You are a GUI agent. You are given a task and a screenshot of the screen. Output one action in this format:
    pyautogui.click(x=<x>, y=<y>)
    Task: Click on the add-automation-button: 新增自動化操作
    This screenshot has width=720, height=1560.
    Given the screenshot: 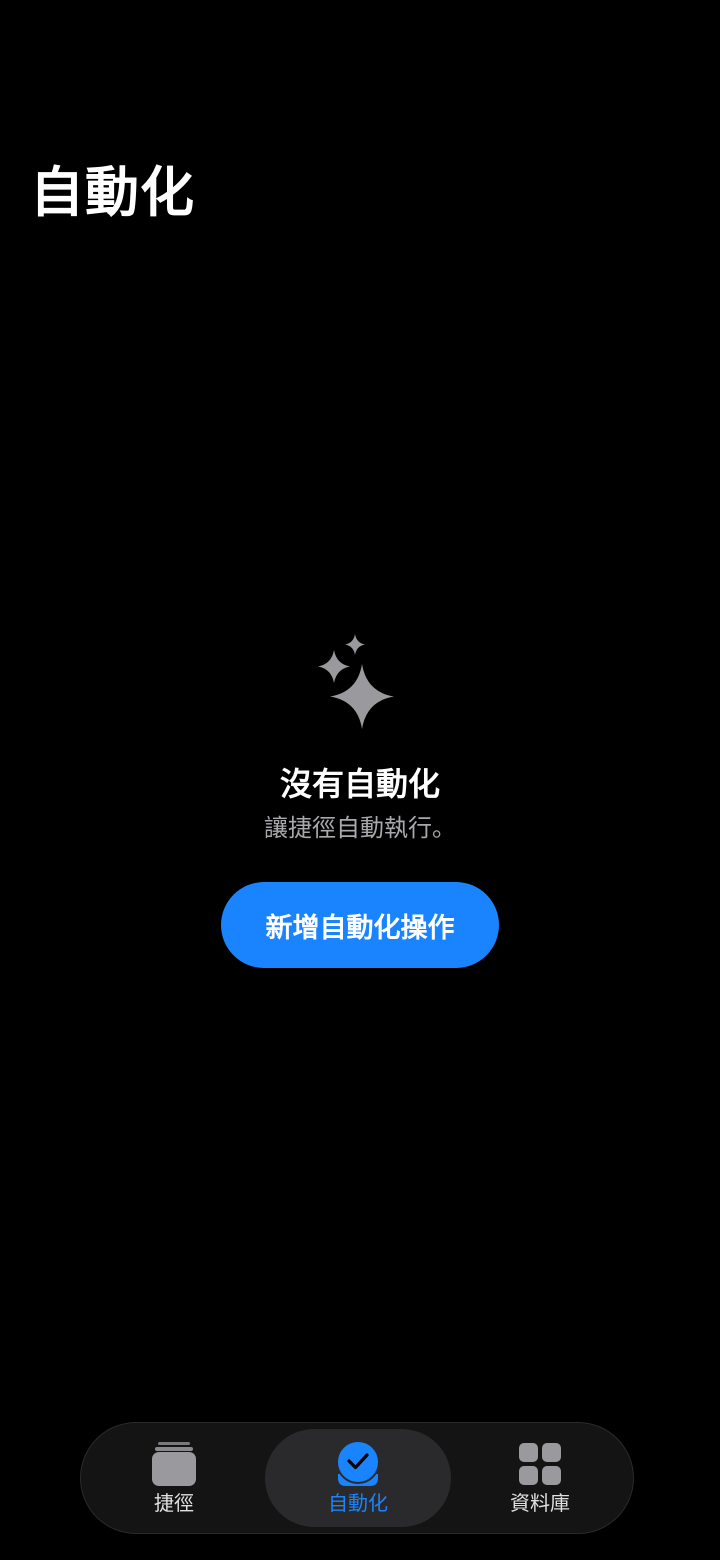 What is the action you would take?
    pyautogui.click(x=360, y=925)
    